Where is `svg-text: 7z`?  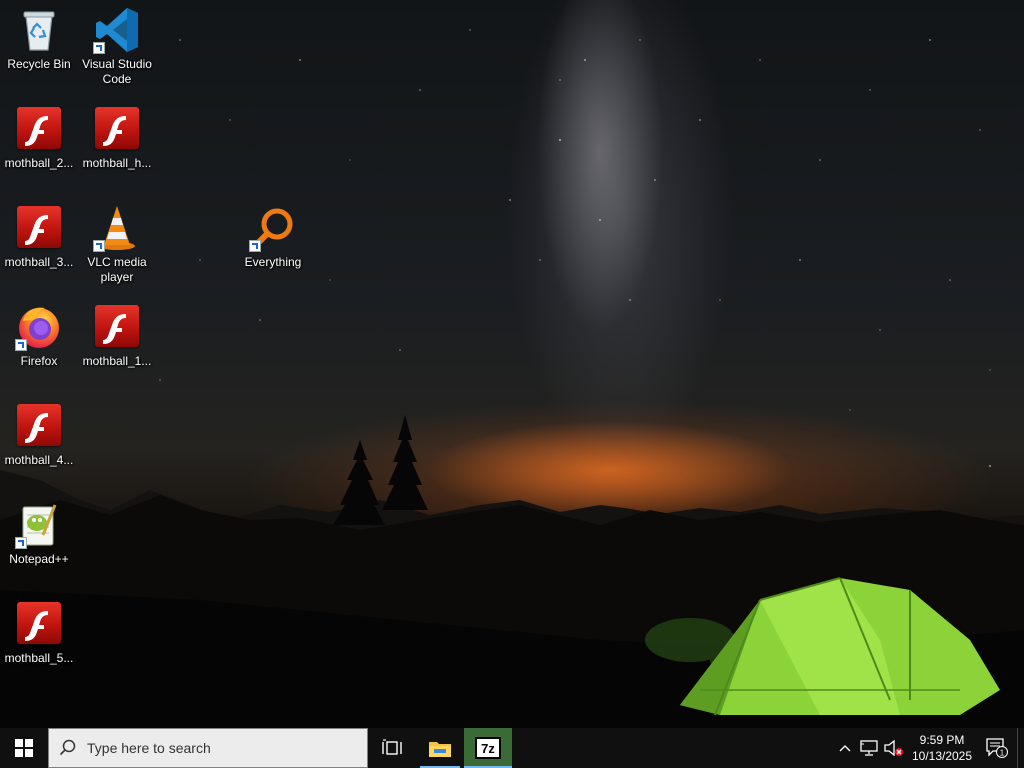
svg-text: 7z is located at coordinates (488, 748).